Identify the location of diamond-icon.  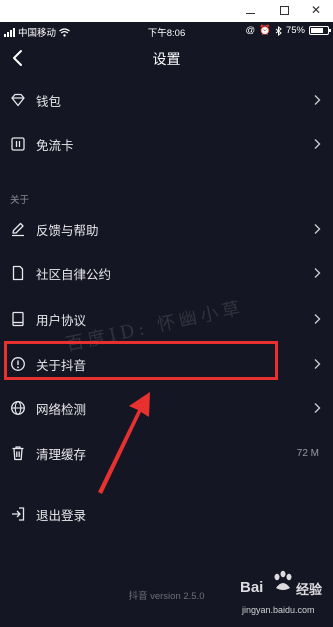
(18, 100).